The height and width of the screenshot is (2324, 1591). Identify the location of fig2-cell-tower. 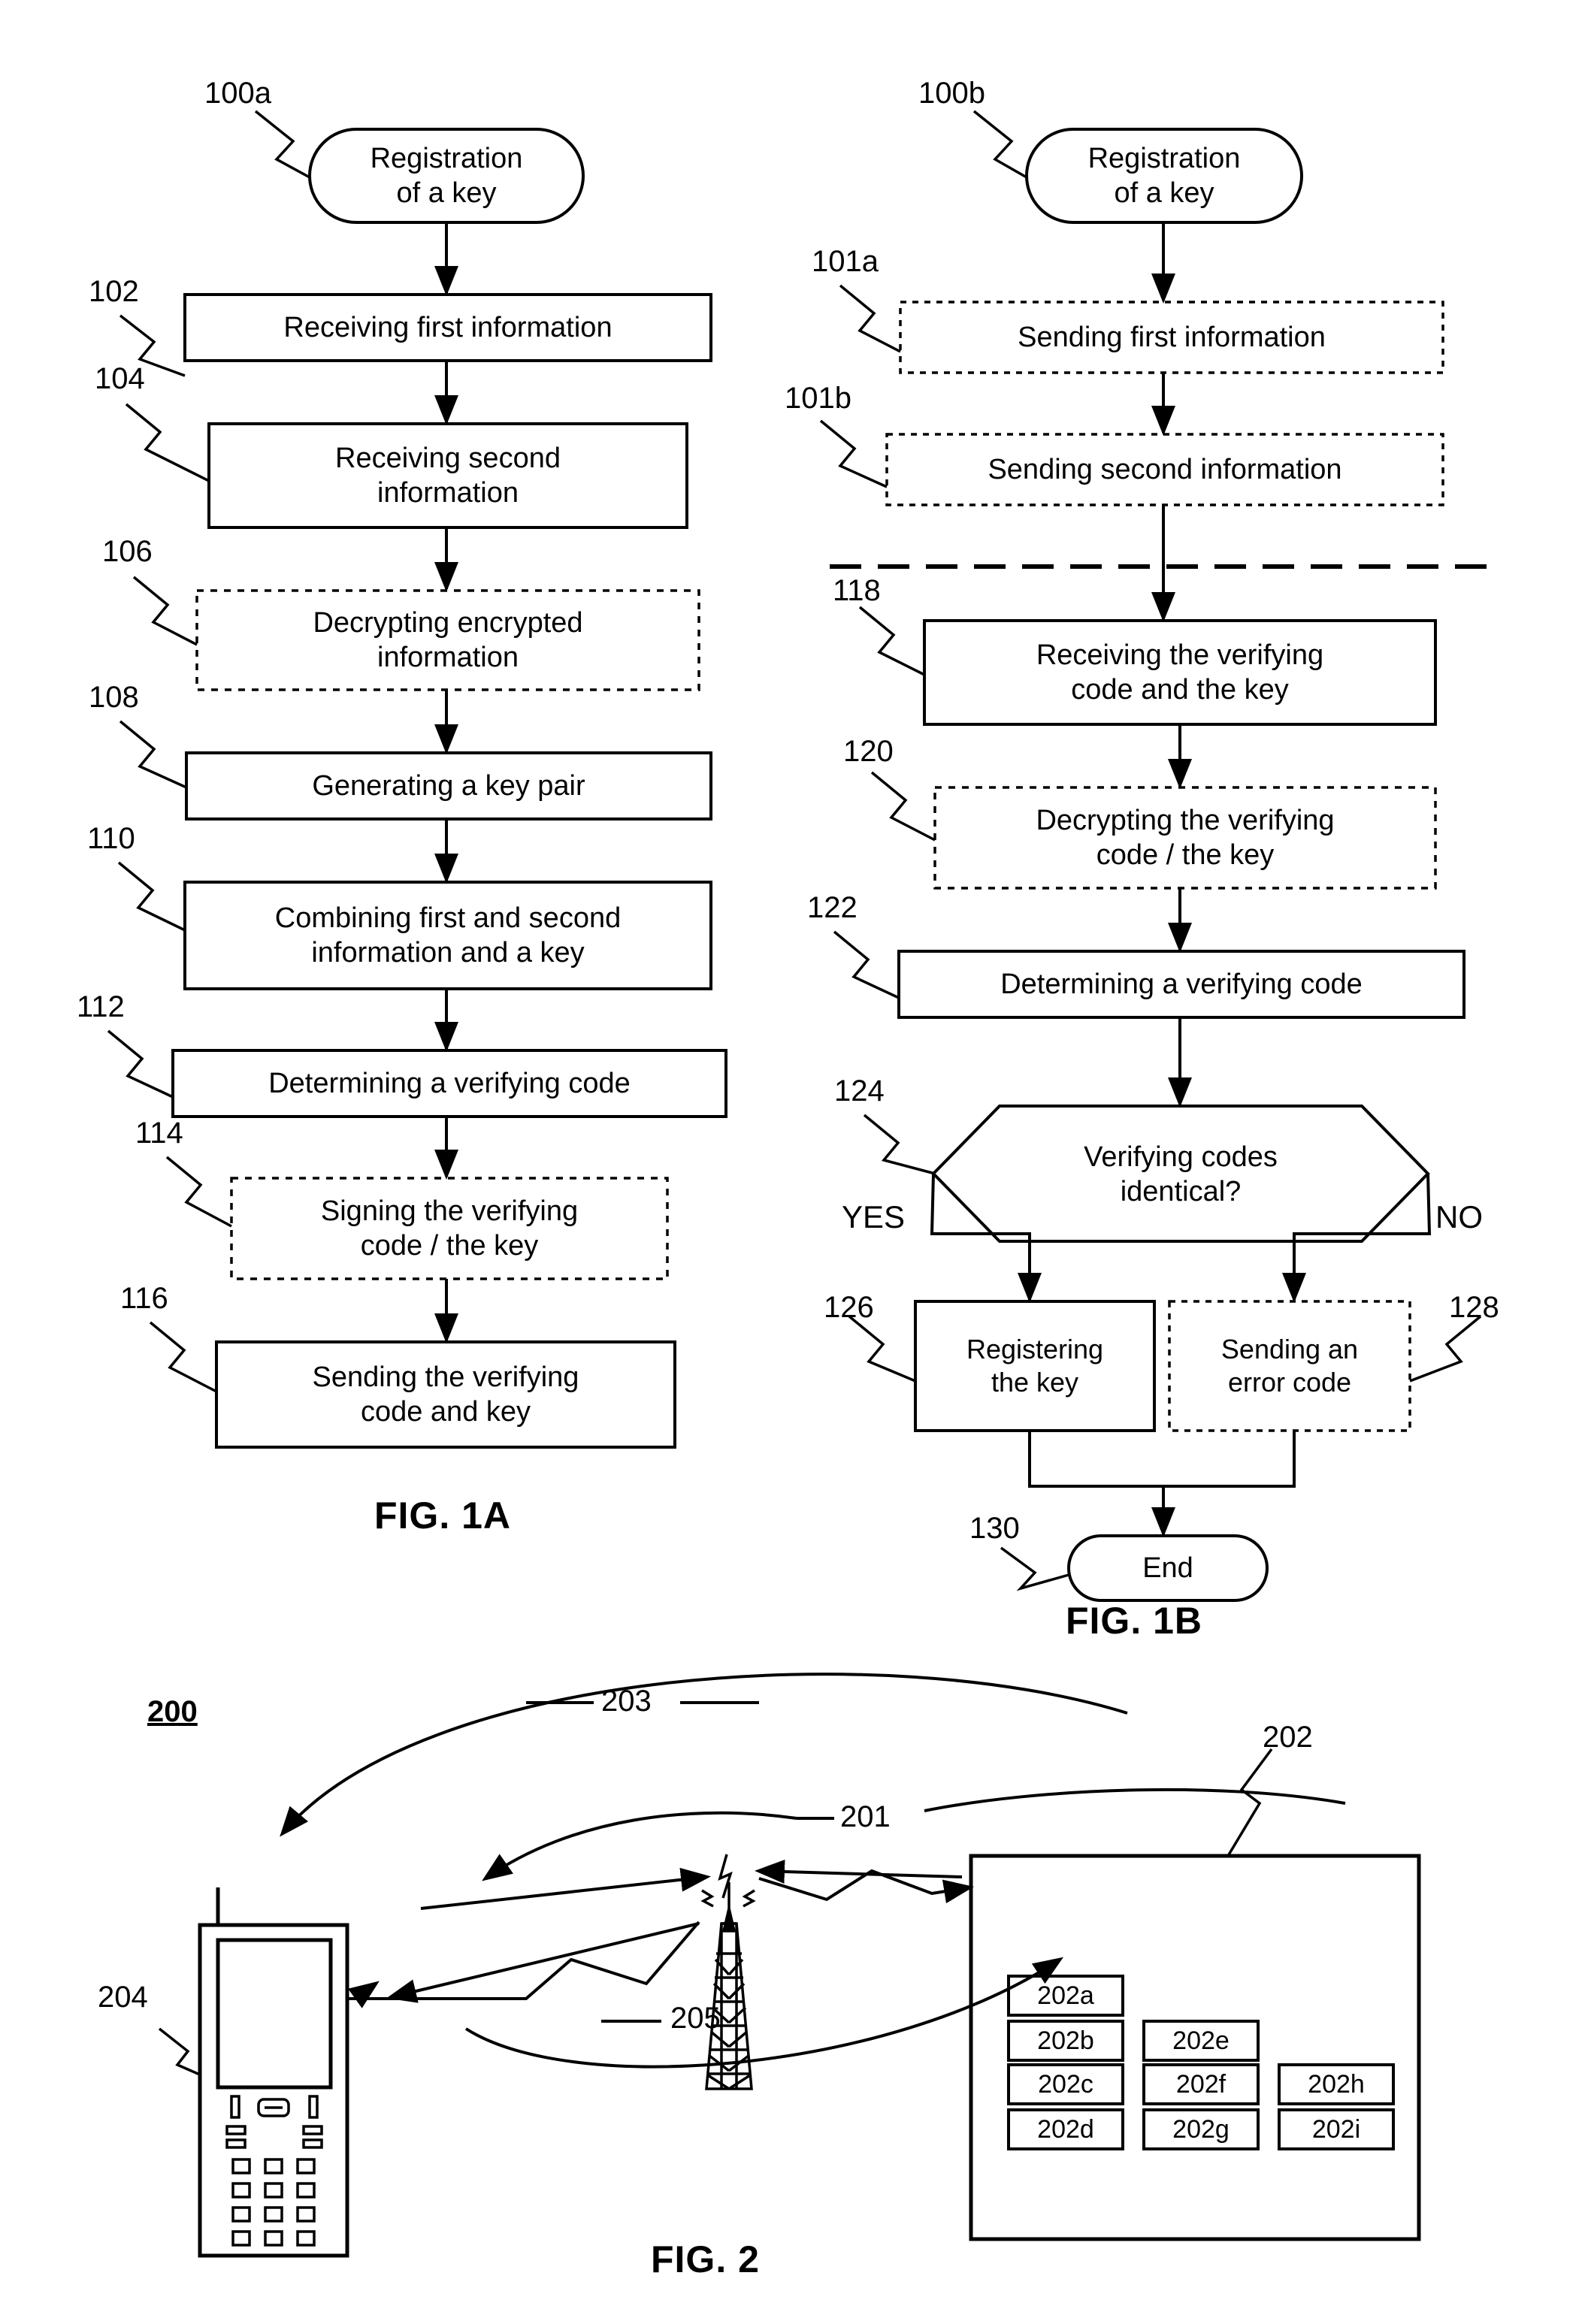
(728, 1972).